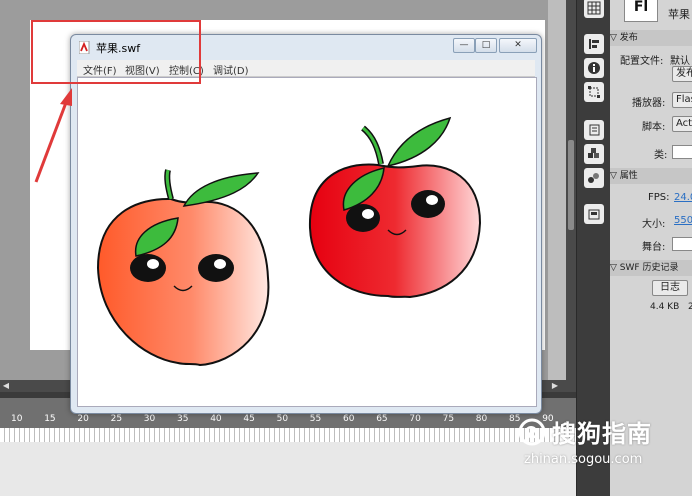 This screenshot has height=496, width=692. What do you see at coordinates (654, 247) in the screenshot?
I see `stage-label: 舞台:` at bounding box center [654, 247].